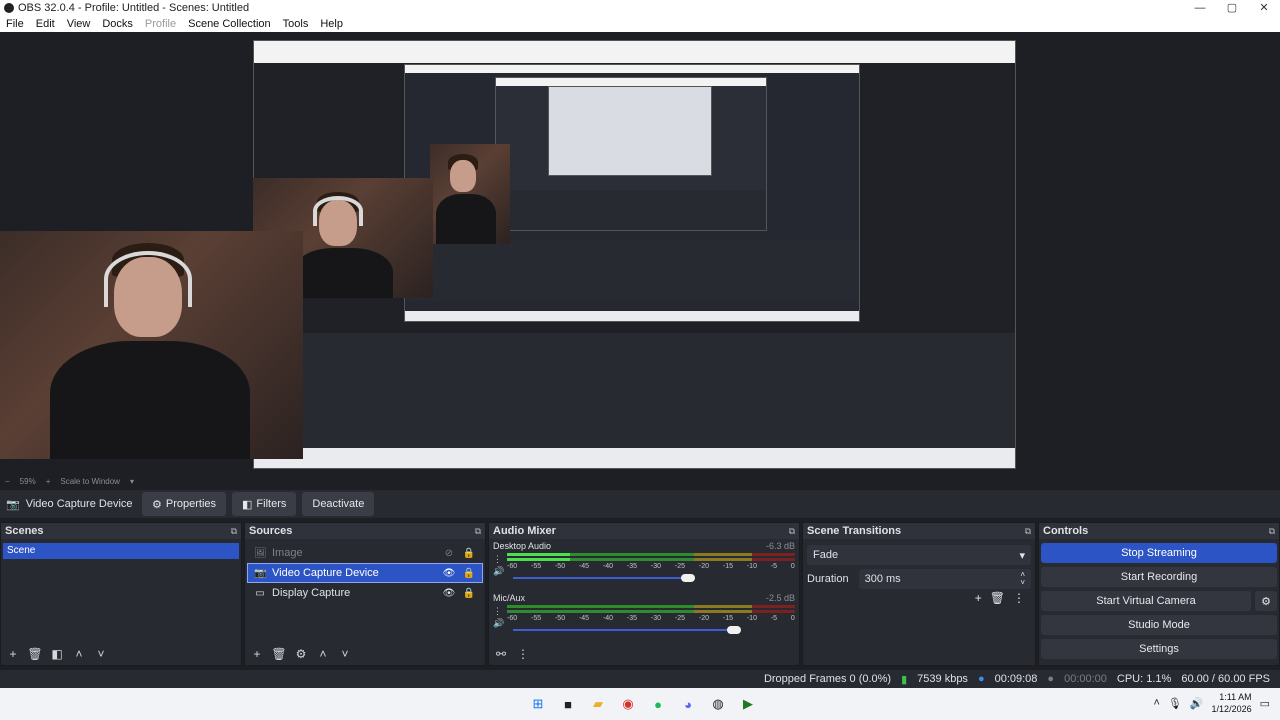  Describe the element at coordinates (48, 481) in the screenshot. I see `zoom-in-button: +` at that location.